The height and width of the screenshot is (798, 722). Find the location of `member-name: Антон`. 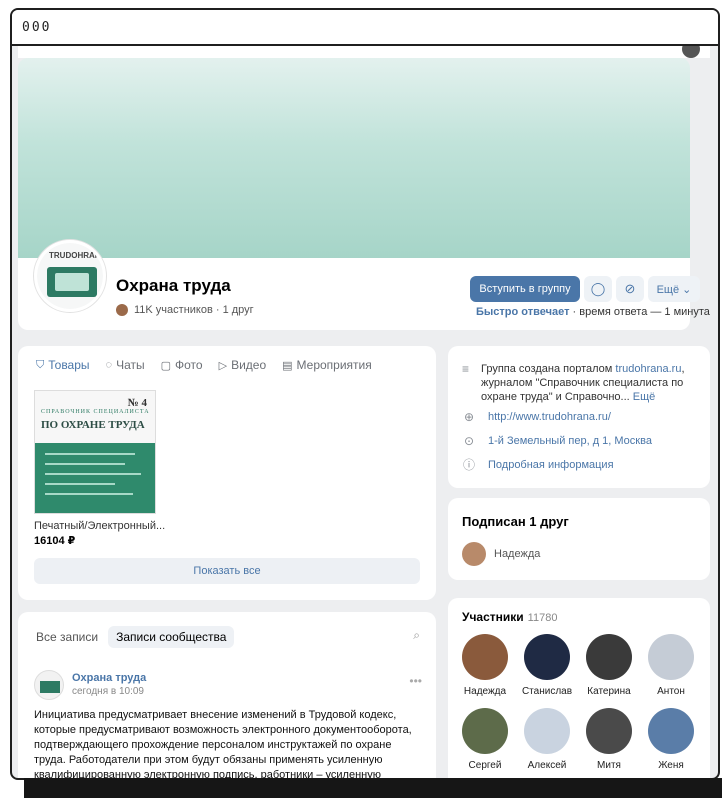

member-name: Антон is located at coordinates (671, 691).